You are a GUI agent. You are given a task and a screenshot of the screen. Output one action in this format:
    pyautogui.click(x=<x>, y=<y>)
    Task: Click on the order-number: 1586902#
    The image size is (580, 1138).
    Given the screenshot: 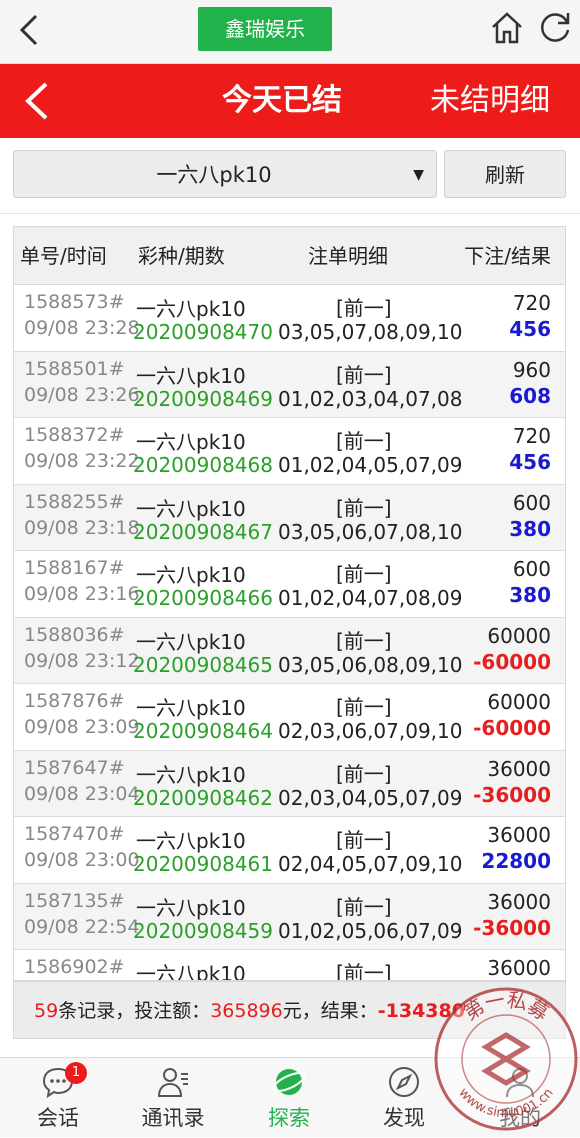 What is the action you would take?
    pyautogui.click(x=74, y=967)
    